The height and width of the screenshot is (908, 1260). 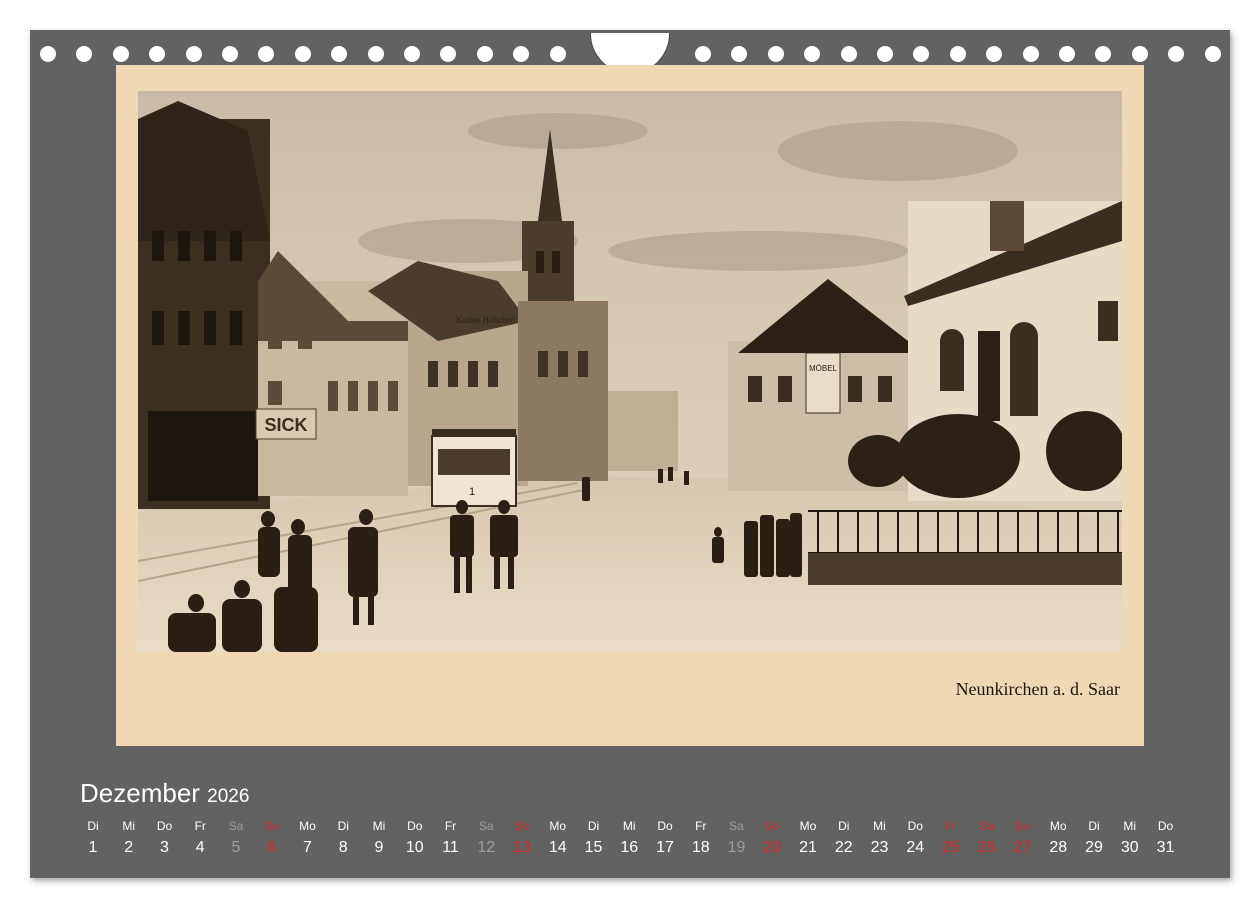 I want to click on day-number: 21, so click(x=808, y=847).